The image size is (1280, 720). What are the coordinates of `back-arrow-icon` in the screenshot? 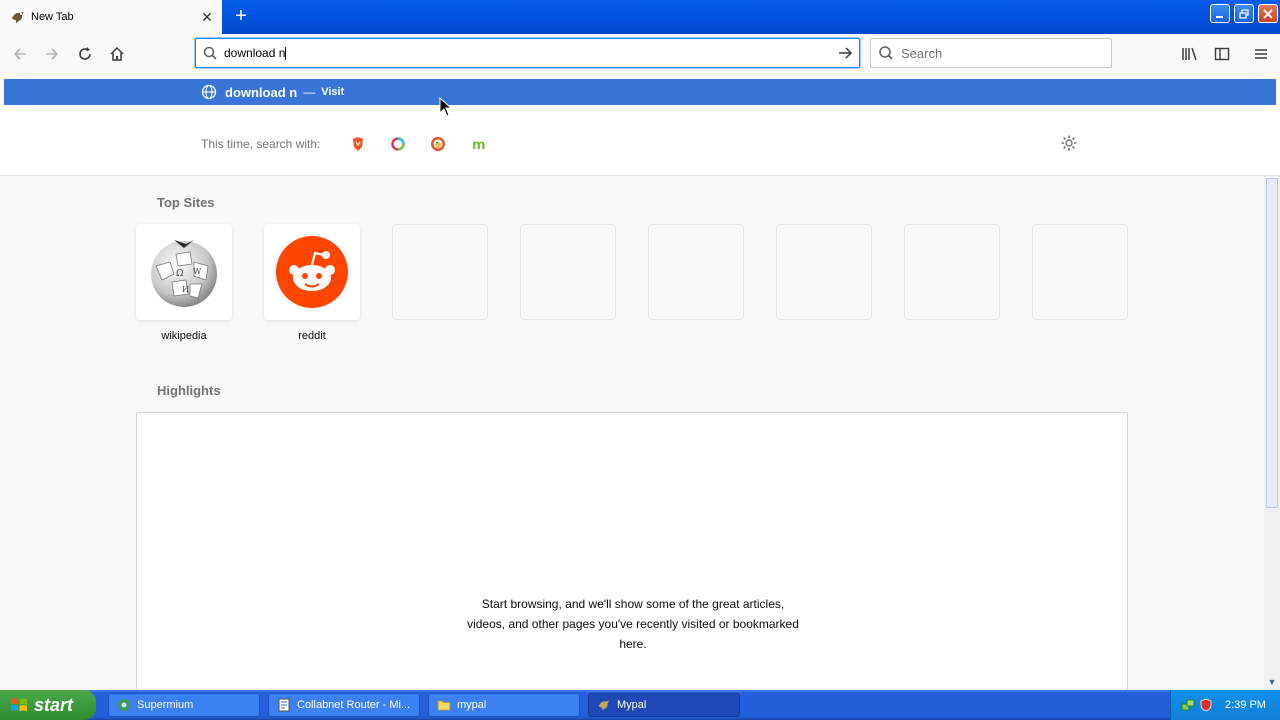 It's located at (19, 54).